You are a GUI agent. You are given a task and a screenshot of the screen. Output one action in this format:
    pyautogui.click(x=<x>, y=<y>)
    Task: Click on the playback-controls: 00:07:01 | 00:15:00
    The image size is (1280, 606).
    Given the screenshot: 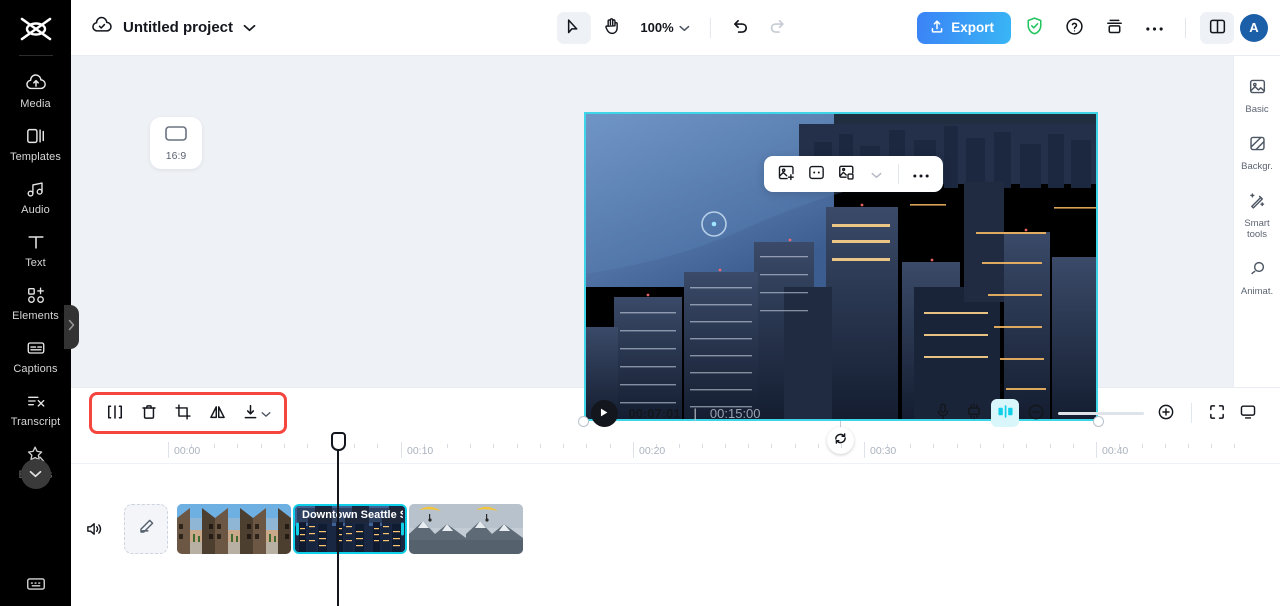 What is the action you would take?
    pyautogui.click(x=675, y=413)
    